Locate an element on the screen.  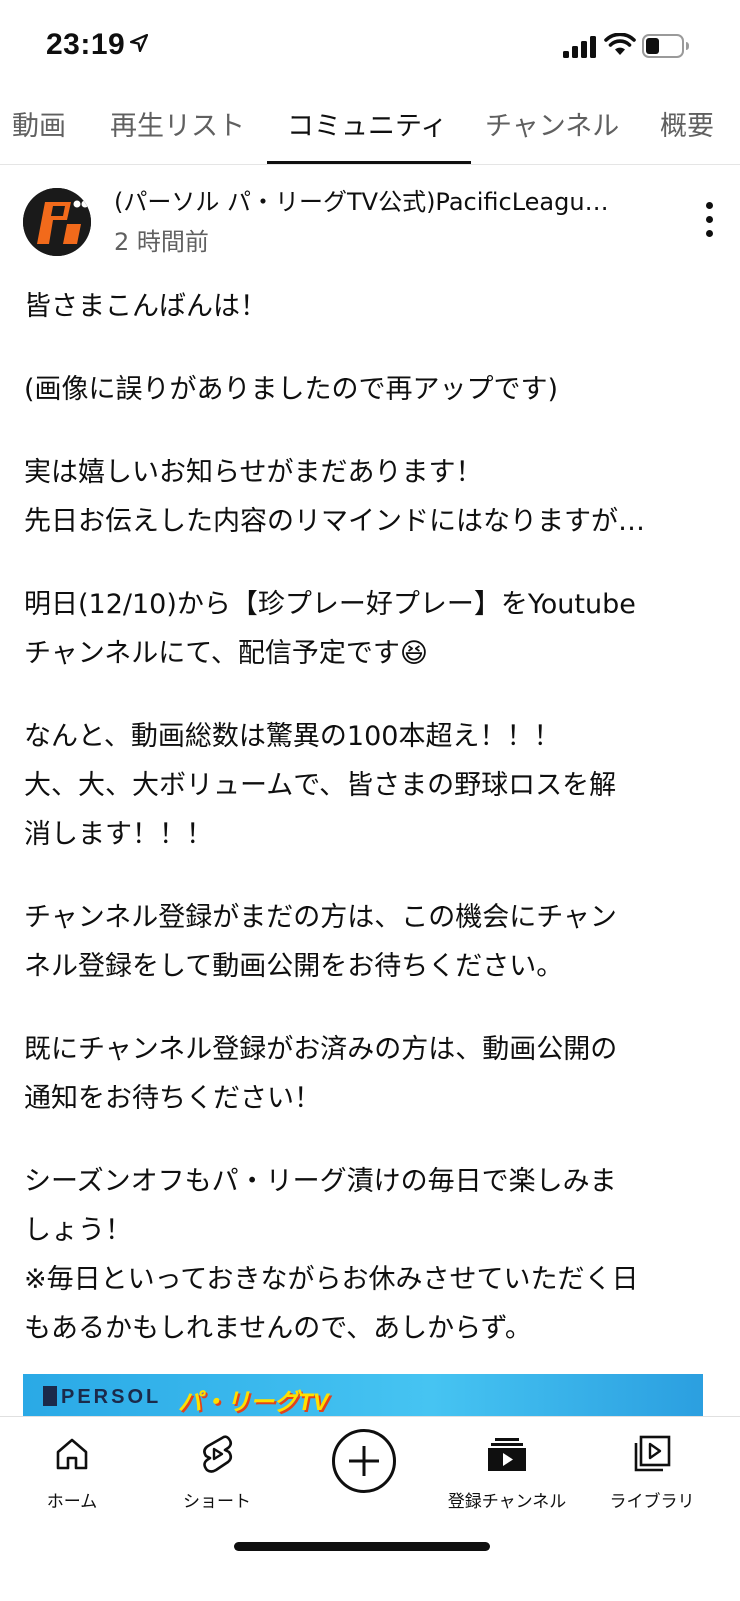
plus-icon is located at coordinates (364, 1461).